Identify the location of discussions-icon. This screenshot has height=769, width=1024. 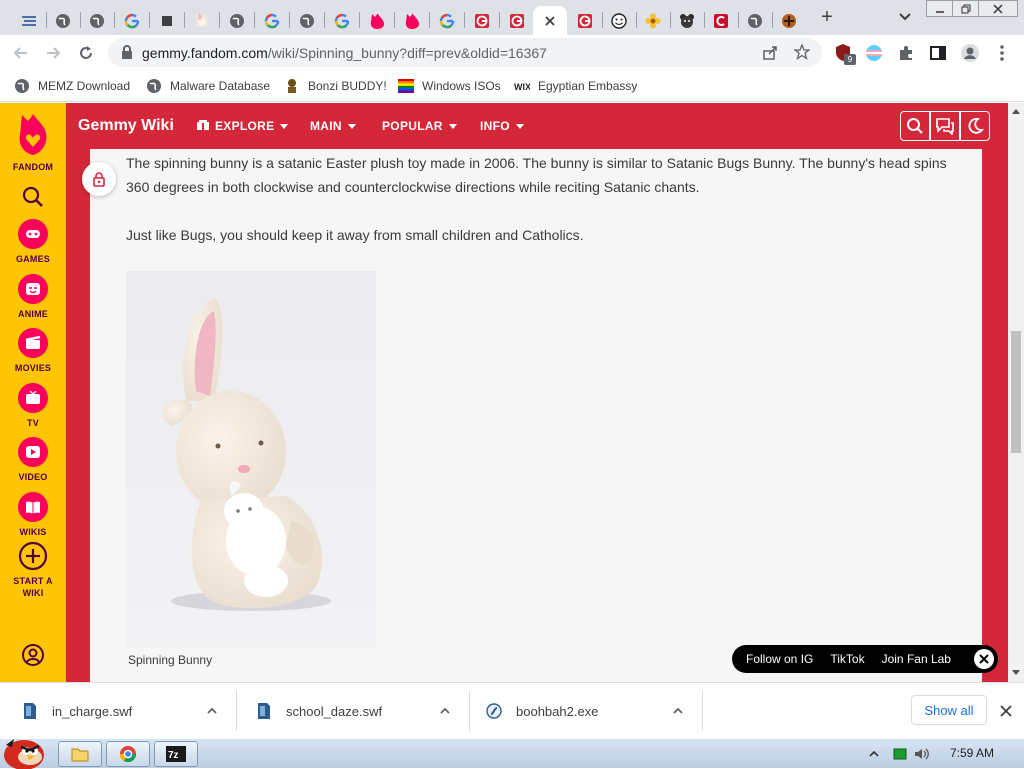
(945, 126).